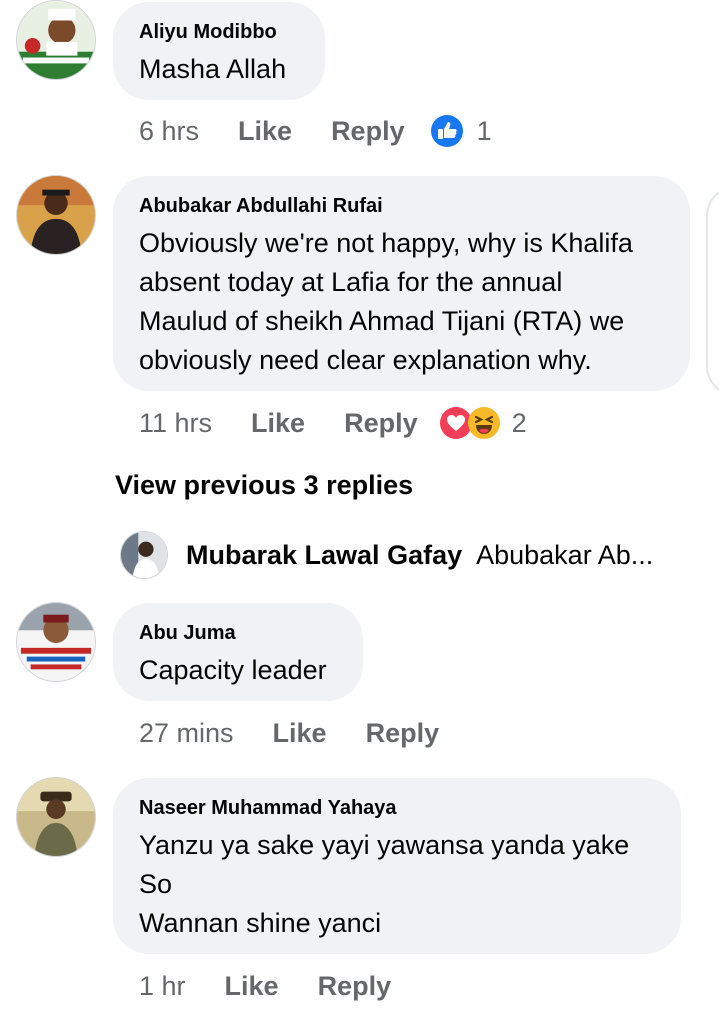 This screenshot has height=1016, width=719. What do you see at coordinates (483, 423) in the screenshot?
I see `haha-icon` at bounding box center [483, 423].